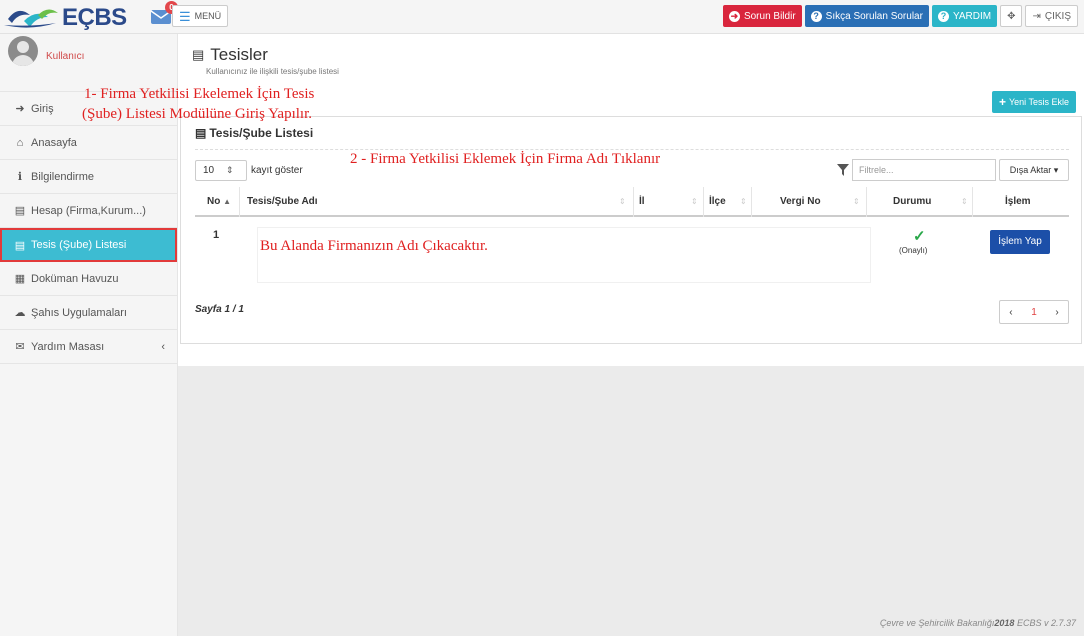 The image size is (1084, 636). I want to click on footer-version: ECBS v 2.7.37, so click(1046, 623).